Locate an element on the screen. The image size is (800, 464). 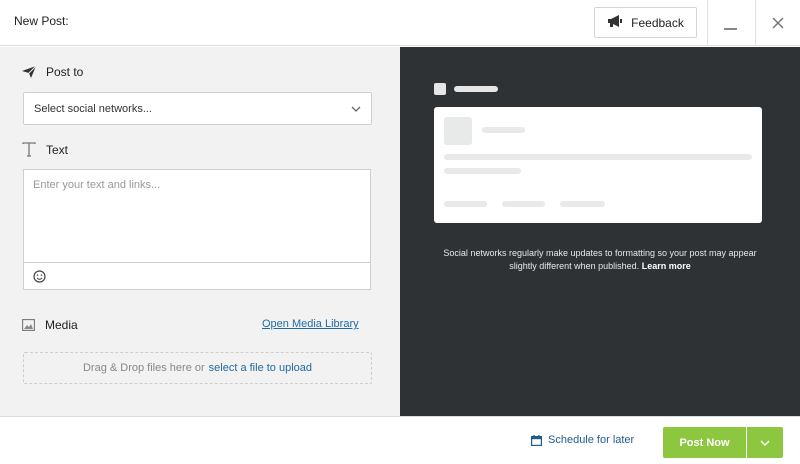
open-media-library-link: Open Media Library is located at coordinates (310, 324).